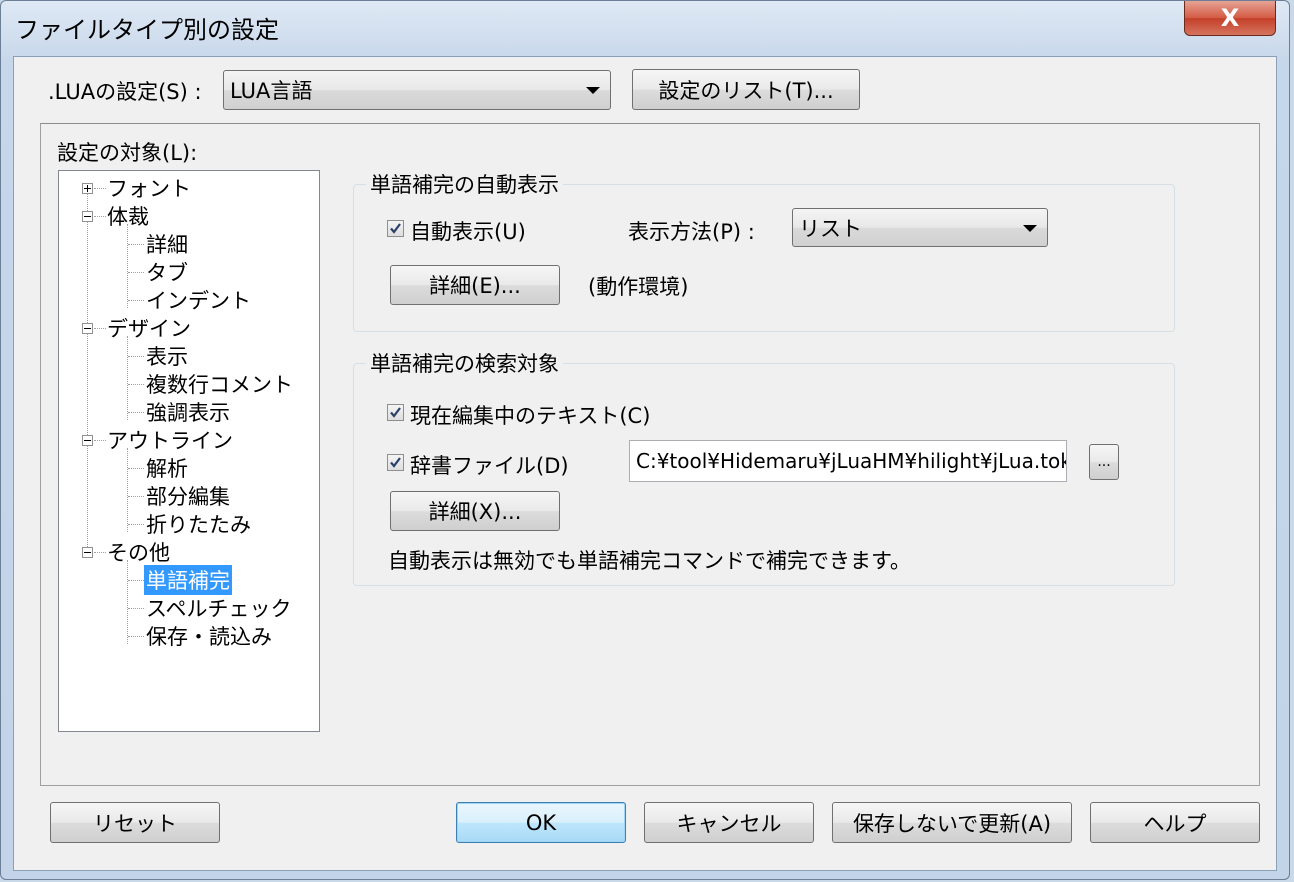 This screenshot has height=882, width=1294. What do you see at coordinates (149, 328) in the screenshot?
I see `tree-item-design: デザイン` at bounding box center [149, 328].